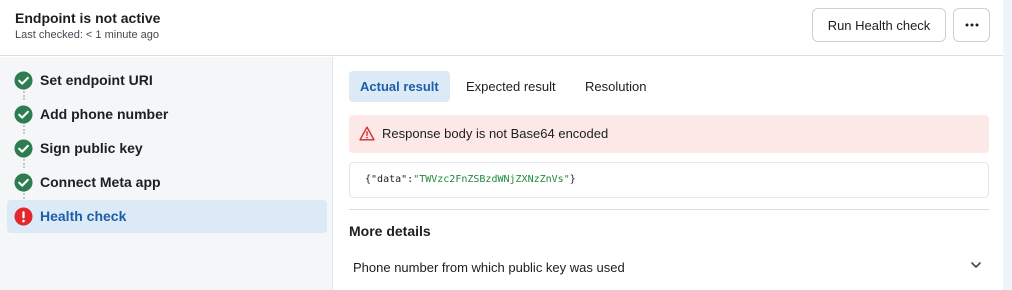  Describe the element at coordinates (96, 80) in the screenshot. I see `step-label: Set endpoint URI` at that location.